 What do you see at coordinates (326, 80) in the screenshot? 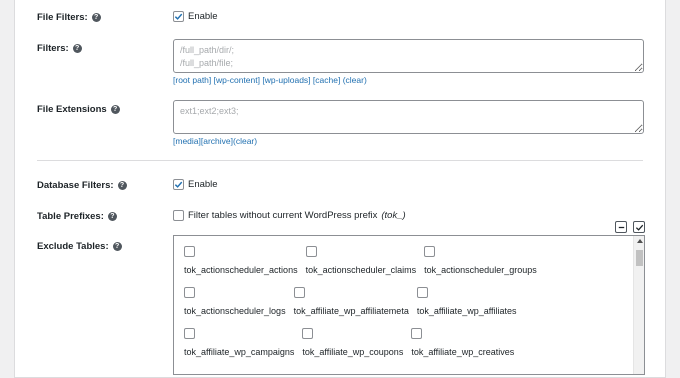
I see `link-cache: [cache]` at bounding box center [326, 80].